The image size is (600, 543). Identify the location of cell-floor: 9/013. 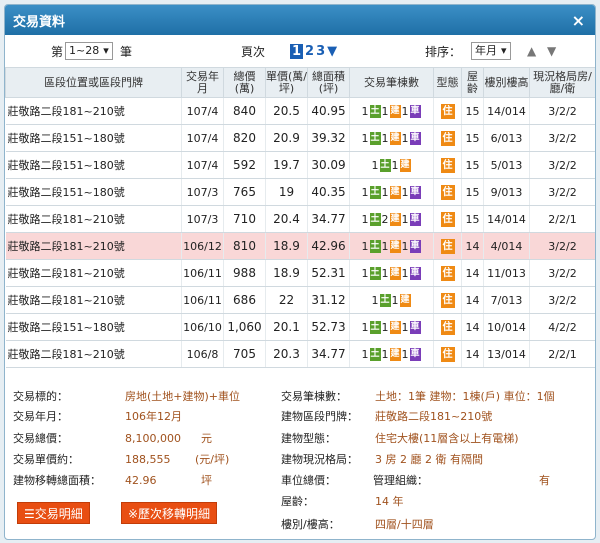
(506, 192).